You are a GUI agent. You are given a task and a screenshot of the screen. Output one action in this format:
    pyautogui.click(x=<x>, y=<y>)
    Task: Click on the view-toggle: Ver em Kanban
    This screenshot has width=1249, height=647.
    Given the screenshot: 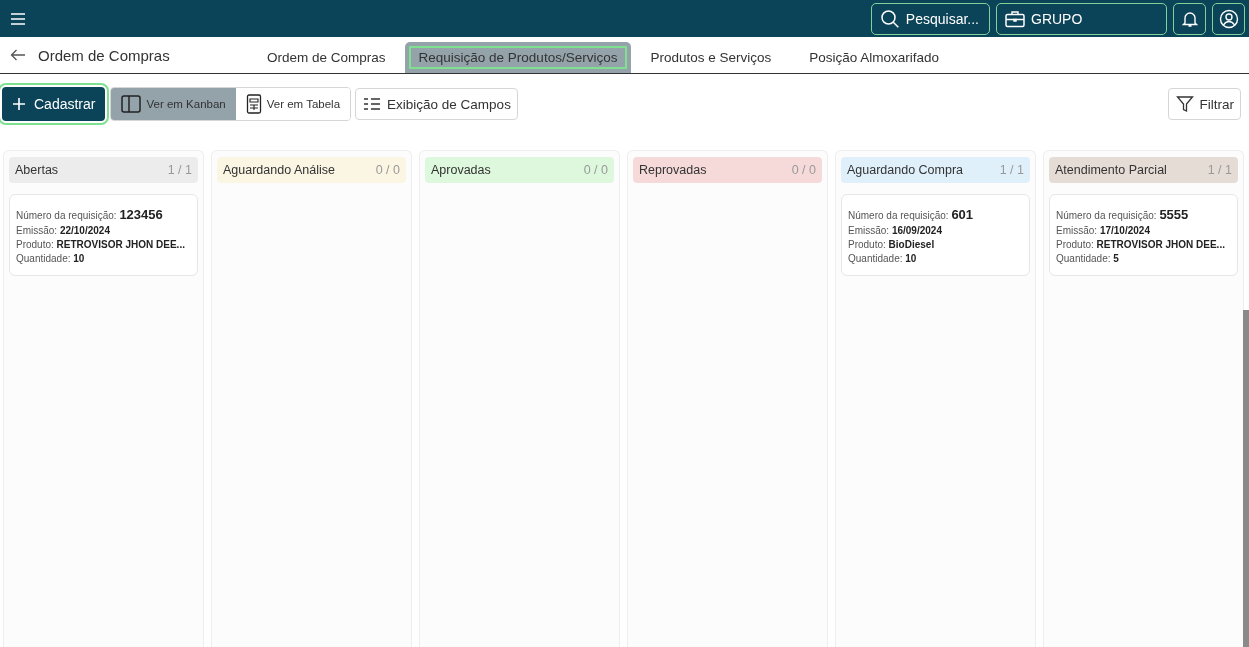 What is the action you would take?
    pyautogui.click(x=173, y=104)
    